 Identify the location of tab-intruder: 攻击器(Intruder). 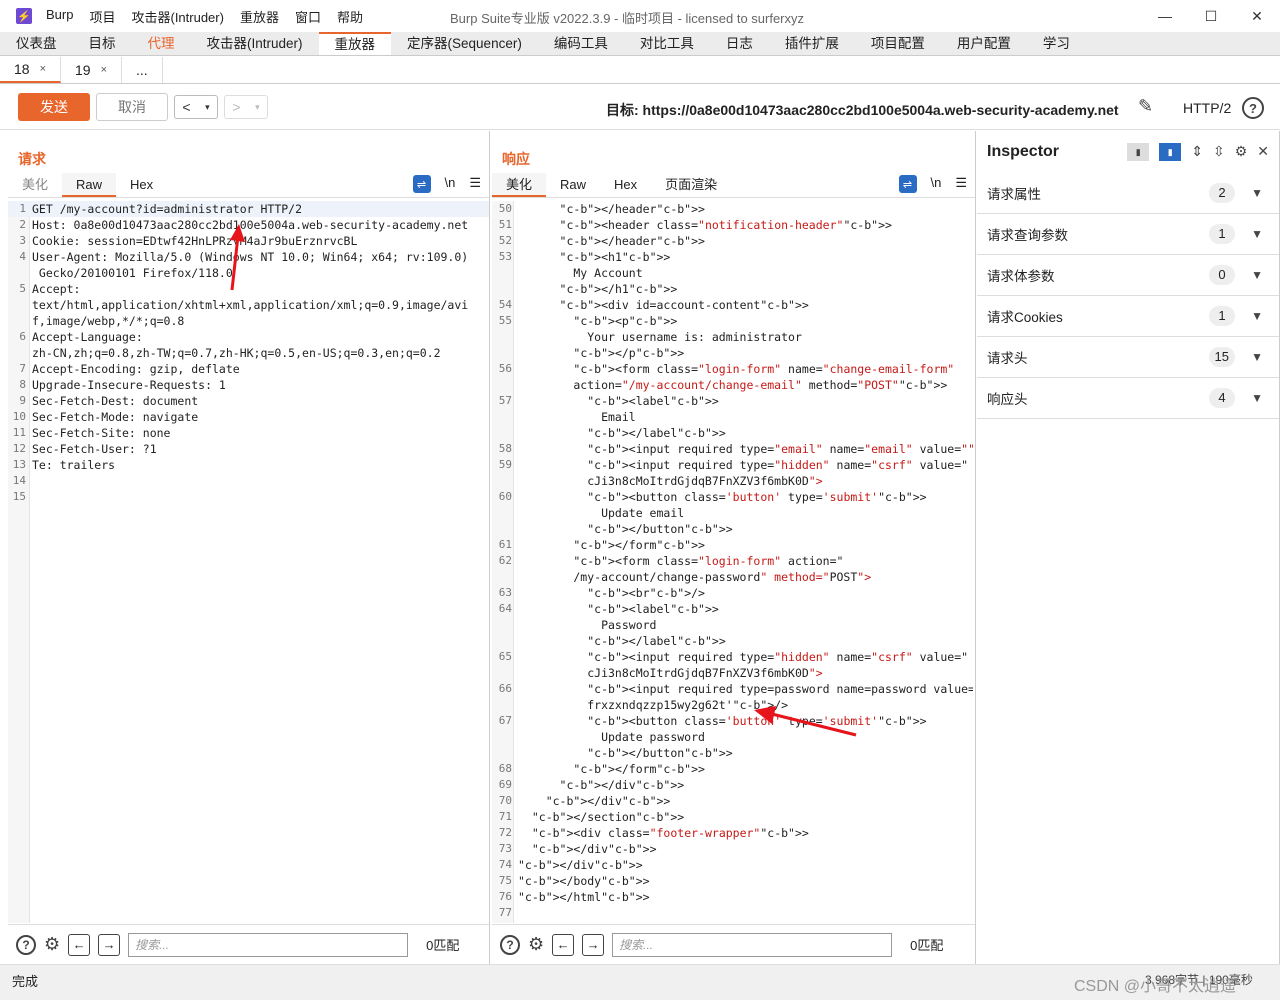
(255, 43).